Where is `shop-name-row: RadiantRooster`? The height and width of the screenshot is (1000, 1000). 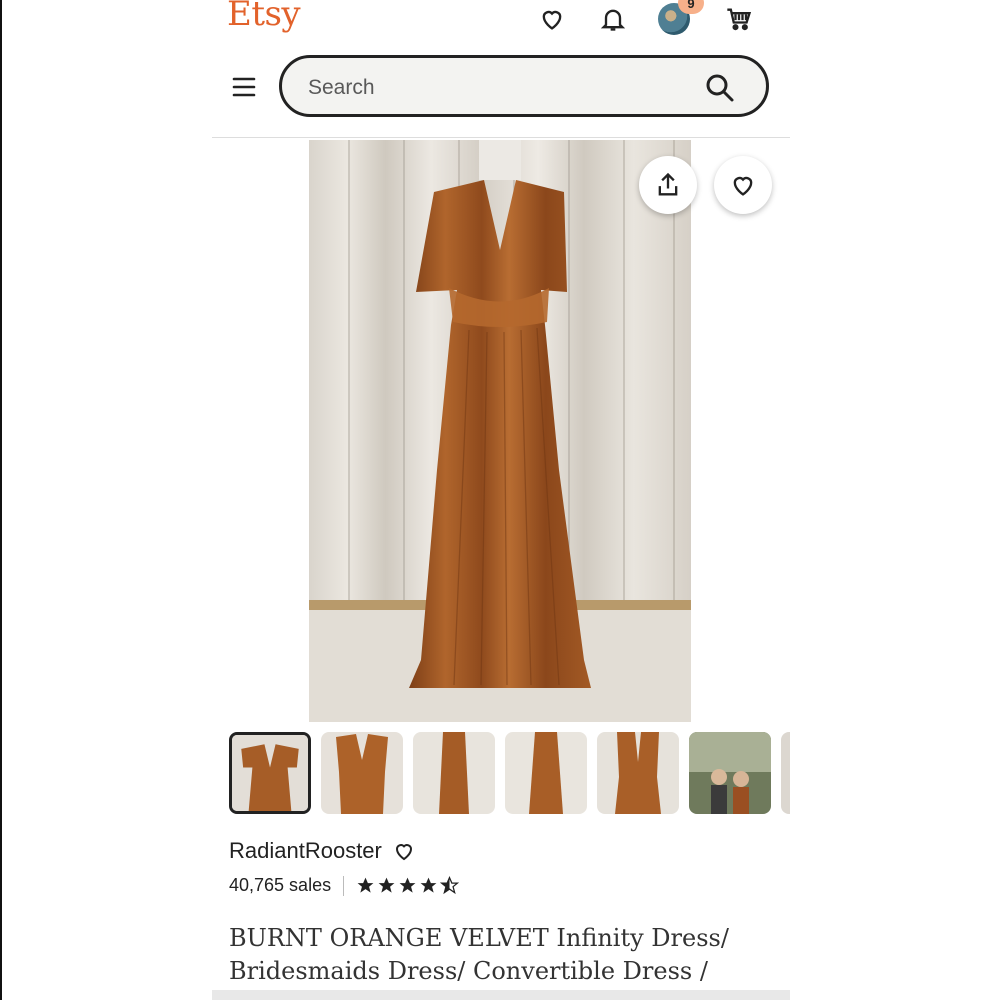 shop-name-row: RadiantRooster is located at coordinates (322, 851).